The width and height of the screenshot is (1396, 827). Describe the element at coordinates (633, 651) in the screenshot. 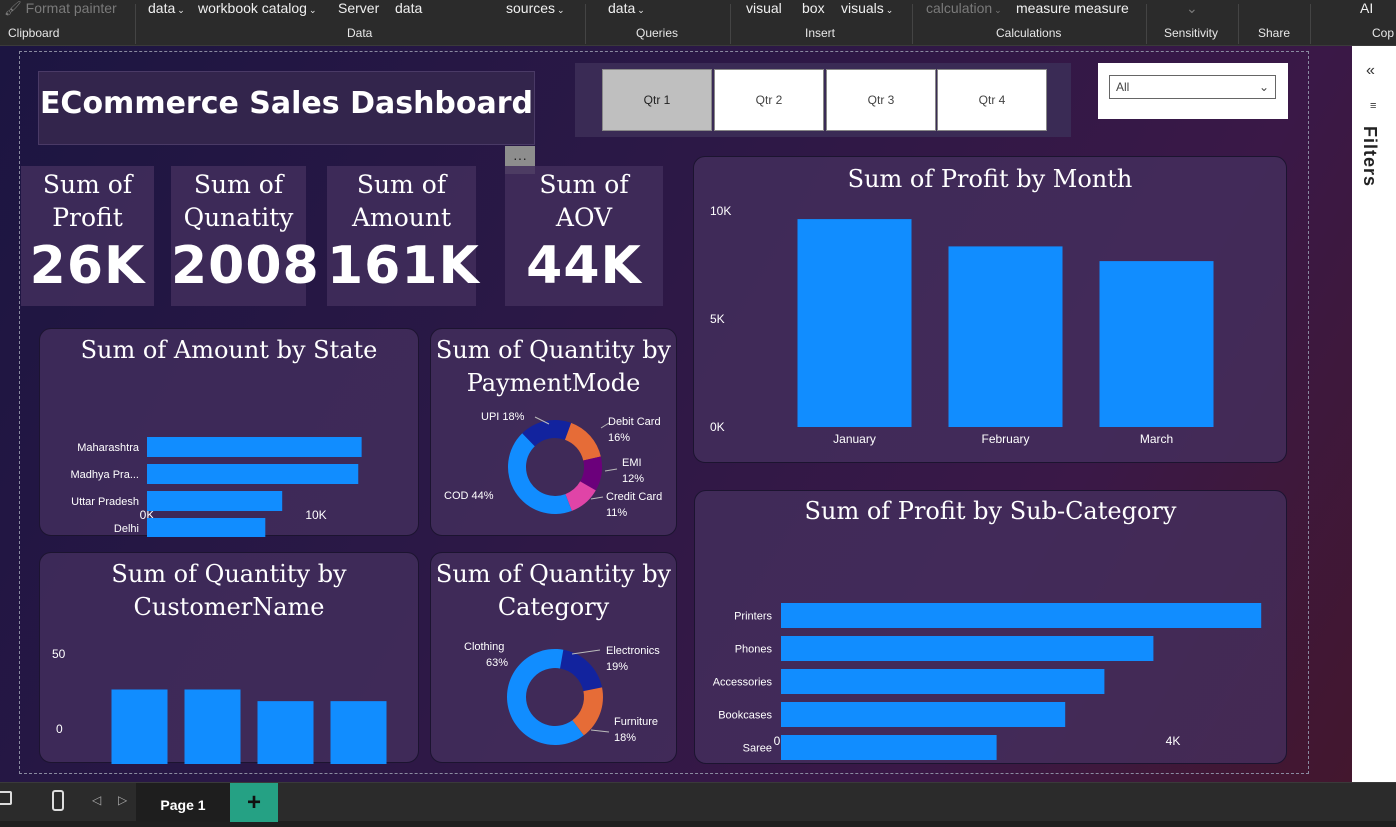

I see `donut-label: Electronics` at that location.